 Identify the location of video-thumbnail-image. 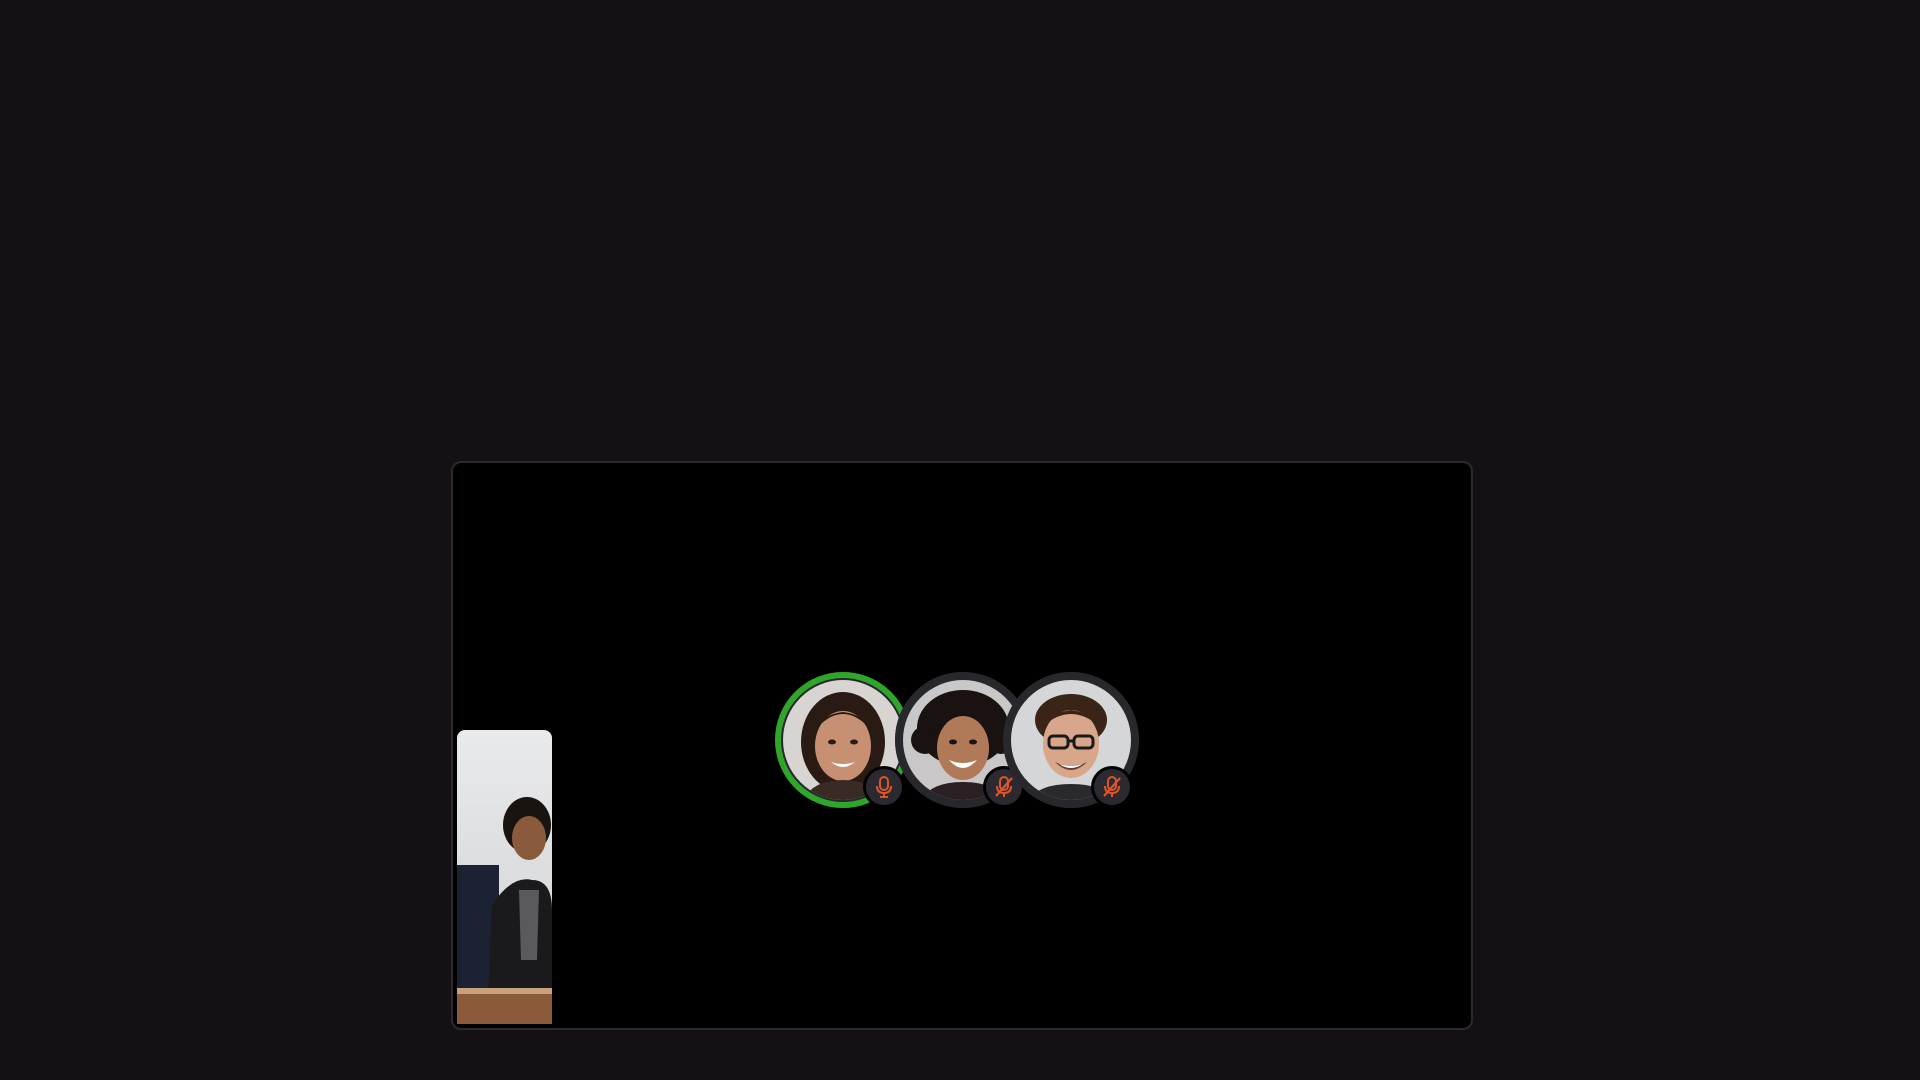
(504, 877).